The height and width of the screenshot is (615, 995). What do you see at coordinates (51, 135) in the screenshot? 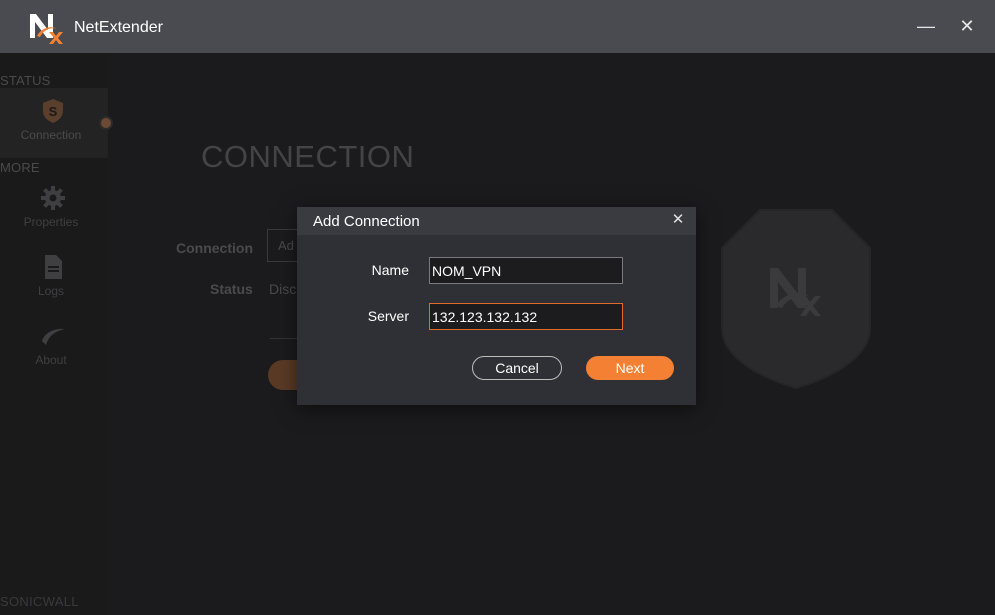
I see `sidebar-item-label: Connection` at bounding box center [51, 135].